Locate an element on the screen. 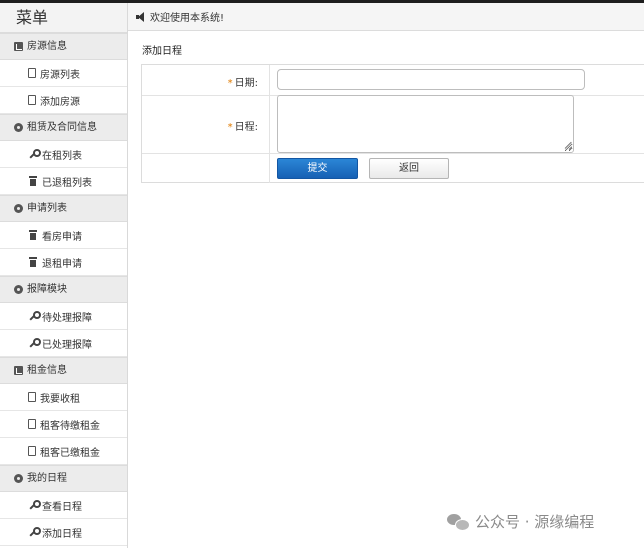  sidebar-item-listing-list: 房源列表 is located at coordinates (63, 73).